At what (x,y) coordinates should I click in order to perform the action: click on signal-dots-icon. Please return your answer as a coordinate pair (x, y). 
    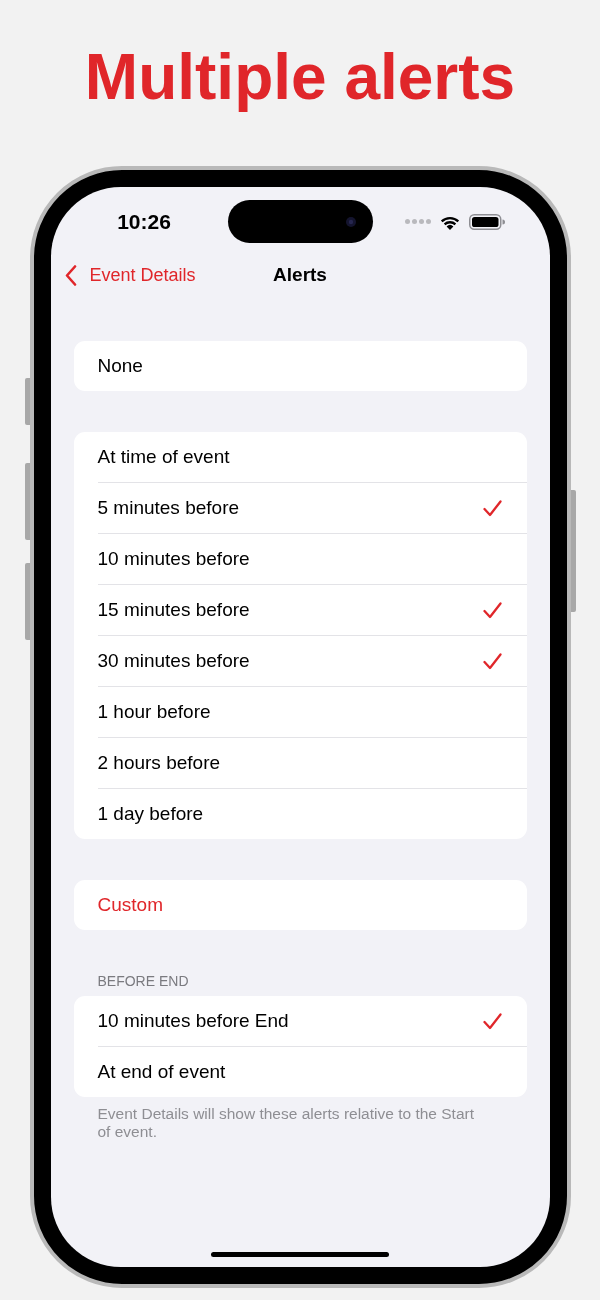
    Looking at the image, I should click on (417, 221).